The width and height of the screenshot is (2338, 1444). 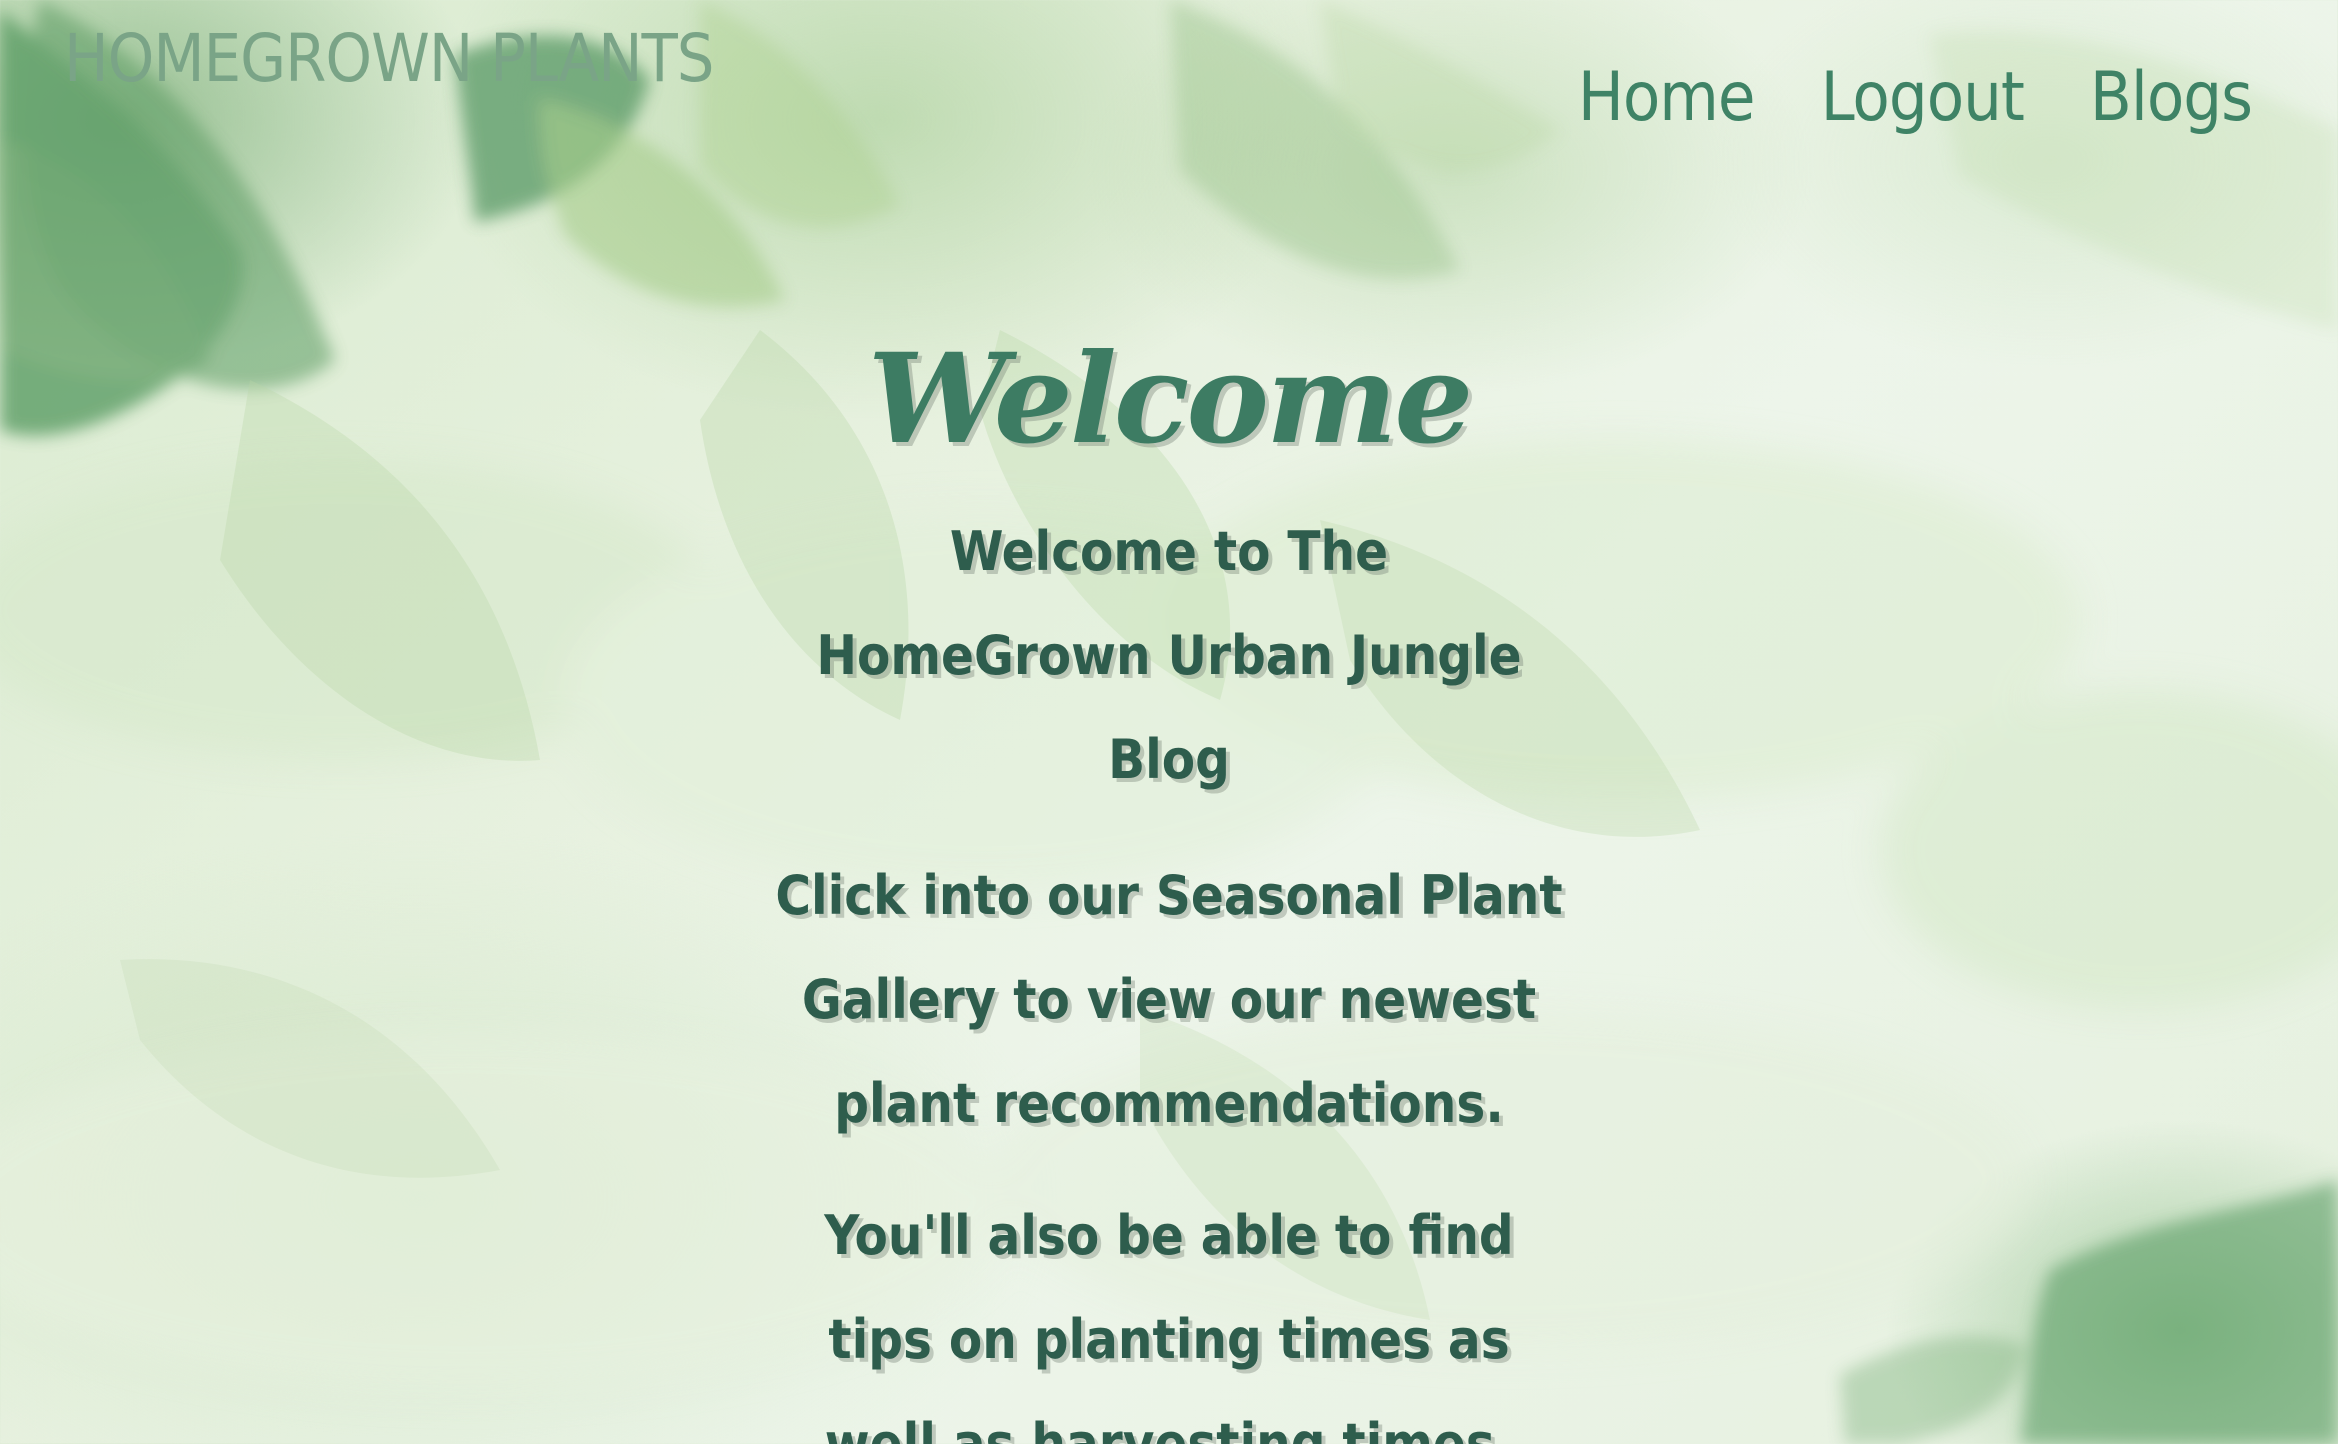 What do you see at coordinates (1170, 399) in the screenshot?
I see `welcome-title: Welcome` at bounding box center [1170, 399].